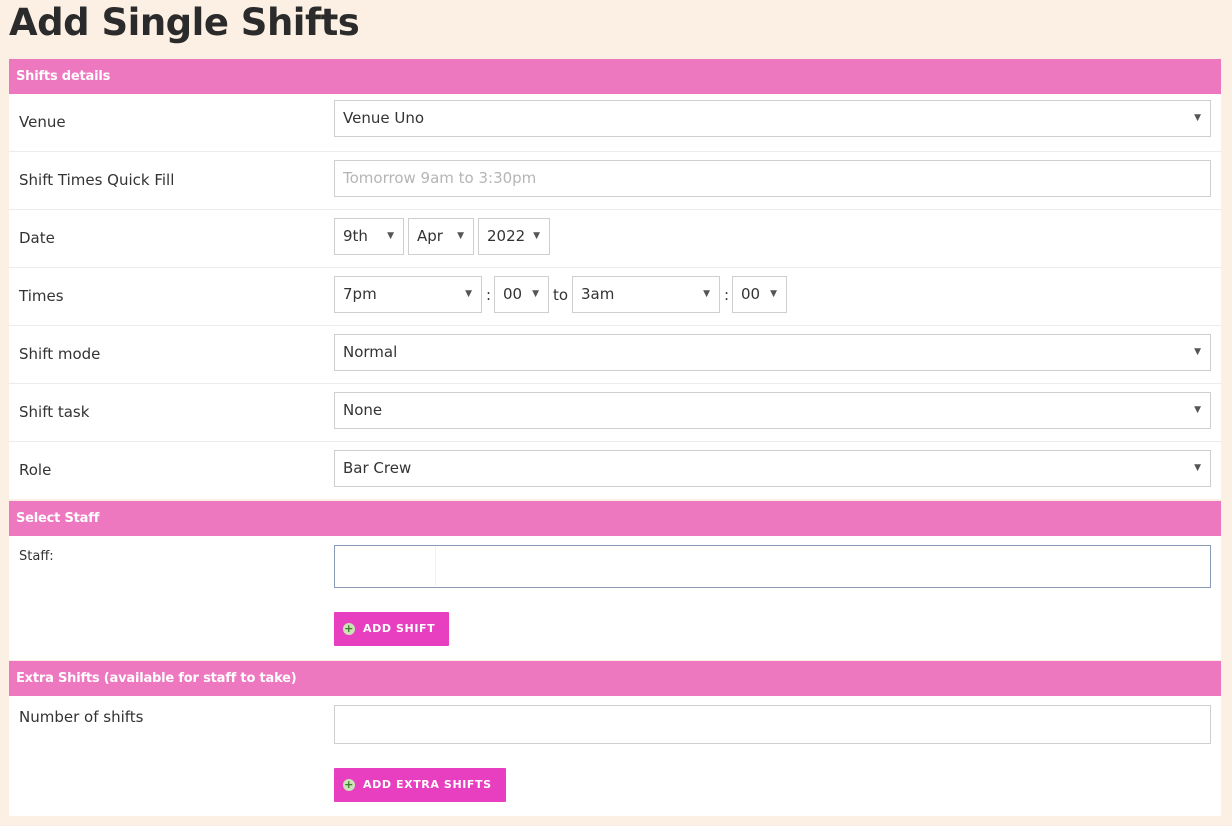 The height and width of the screenshot is (826, 1232). What do you see at coordinates (377, 468) in the screenshot?
I see `role-value: Bar Crew` at bounding box center [377, 468].